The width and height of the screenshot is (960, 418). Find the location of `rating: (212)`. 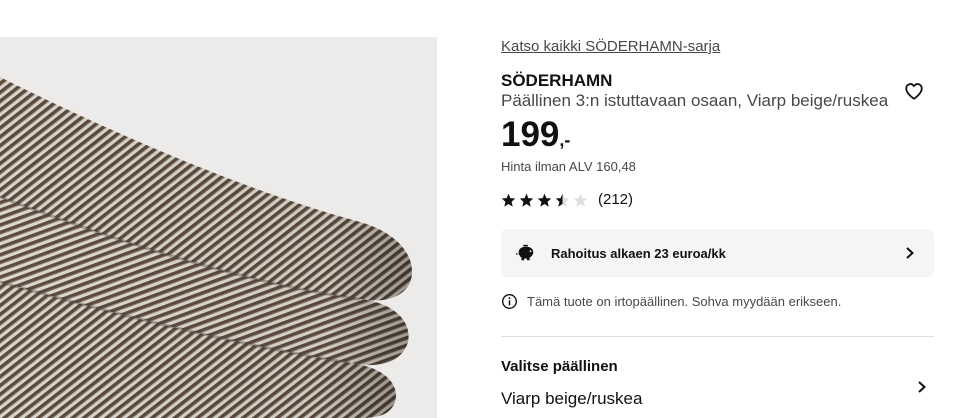

rating: (212) is located at coordinates (567, 199).